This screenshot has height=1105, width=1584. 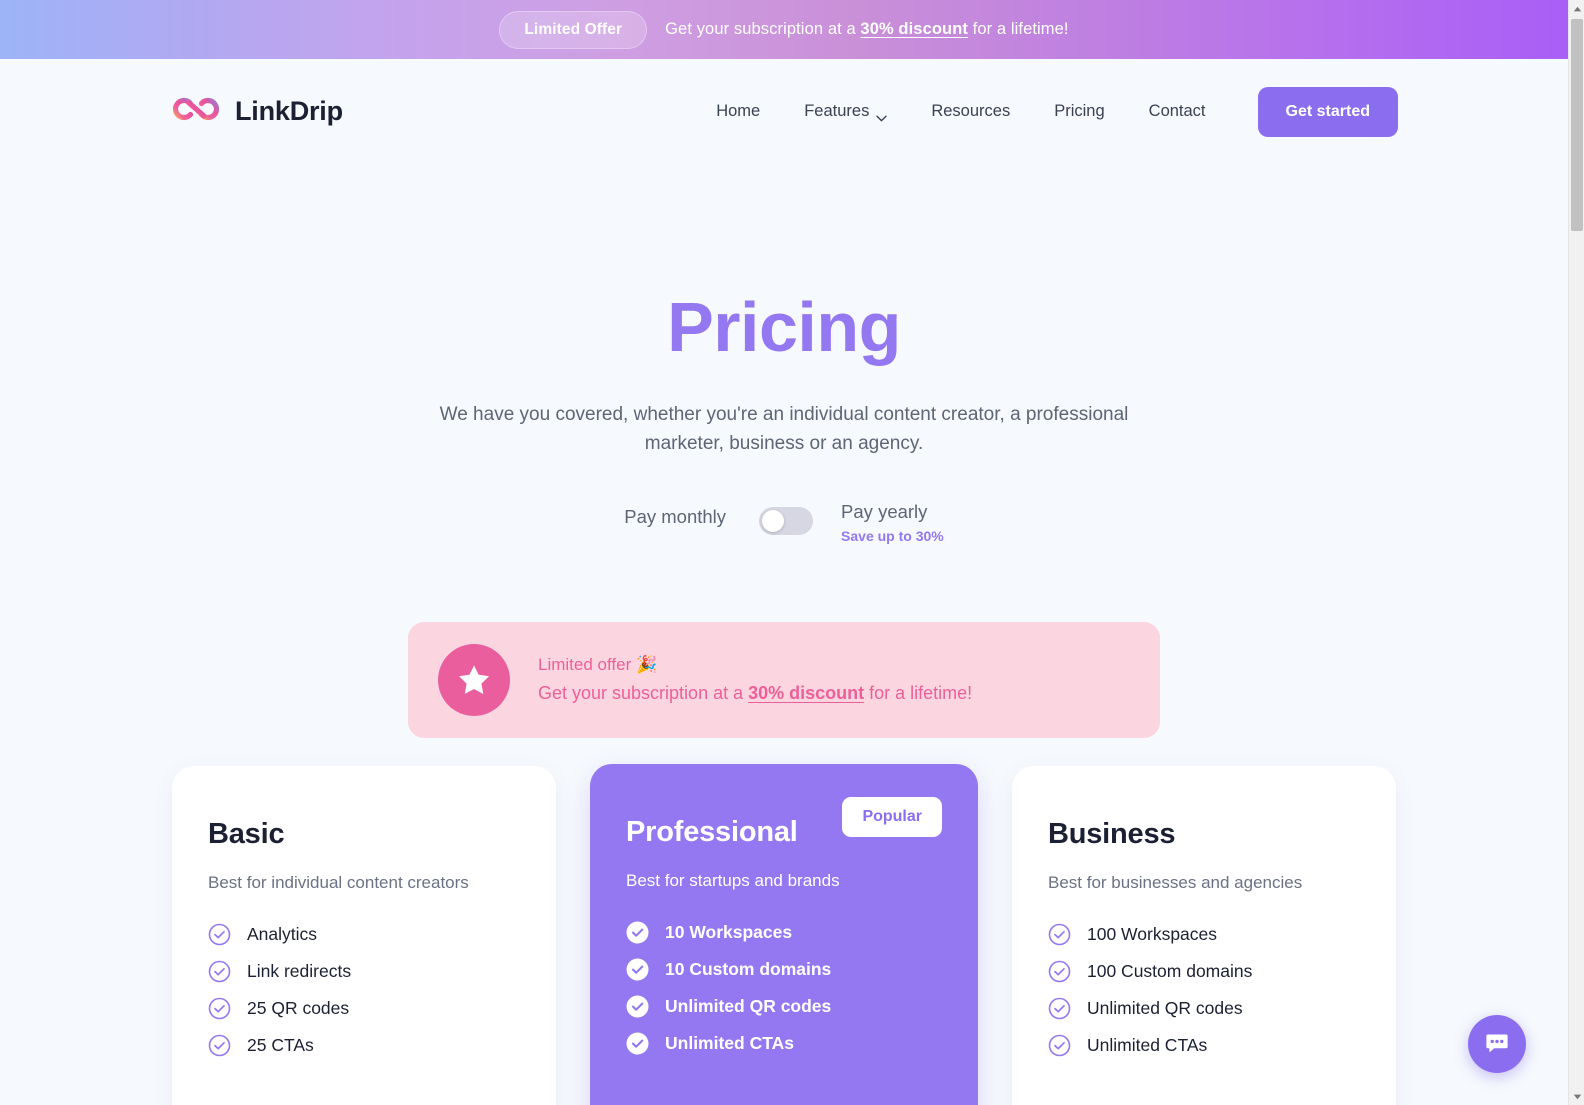 What do you see at coordinates (1112, 833) in the screenshot?
I see `plan-name: Business` at bounding box center [1112, 833].